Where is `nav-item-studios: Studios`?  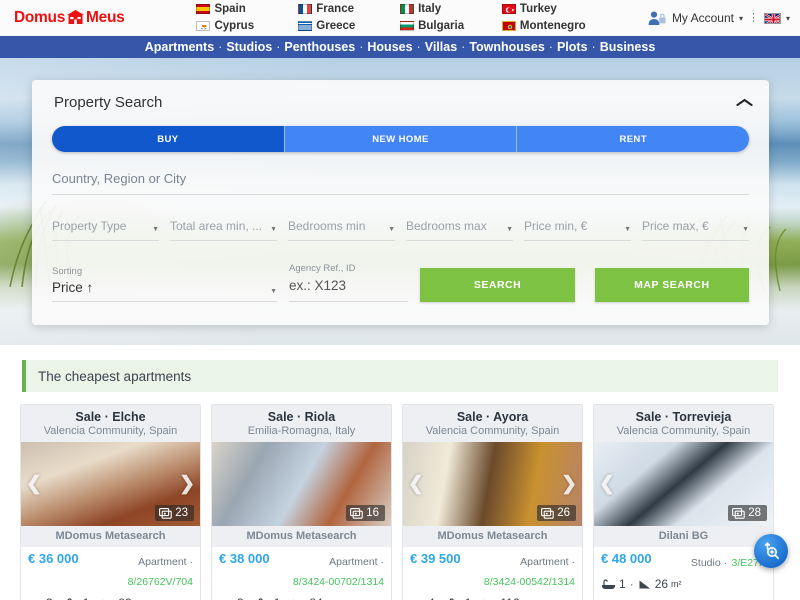 nav-item-studios: Studios is located at coordinates (249, 47).